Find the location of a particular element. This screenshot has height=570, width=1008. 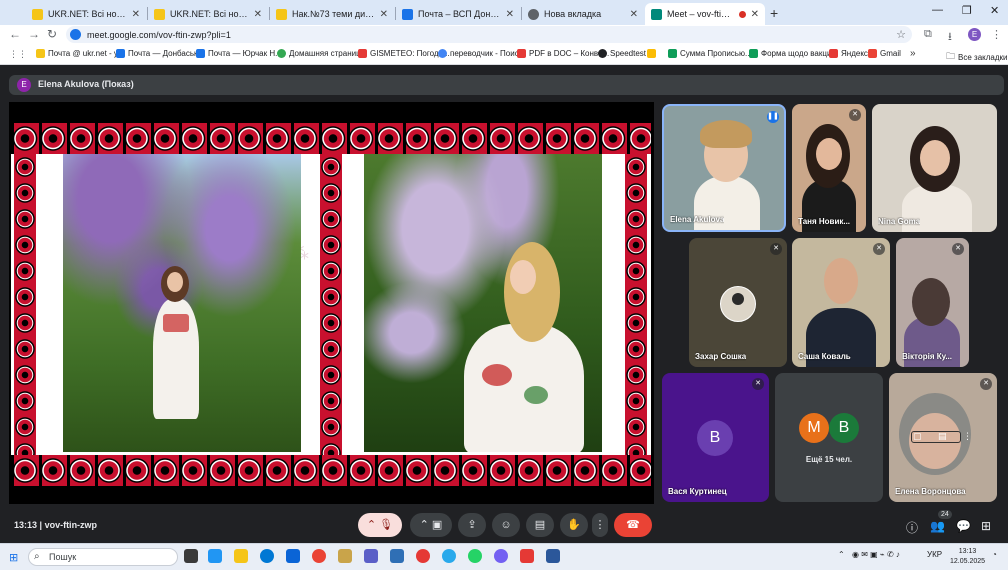

tab-mail: Почта – ВСП Донбаський агр ✕ is located at coordinates (458, 14).